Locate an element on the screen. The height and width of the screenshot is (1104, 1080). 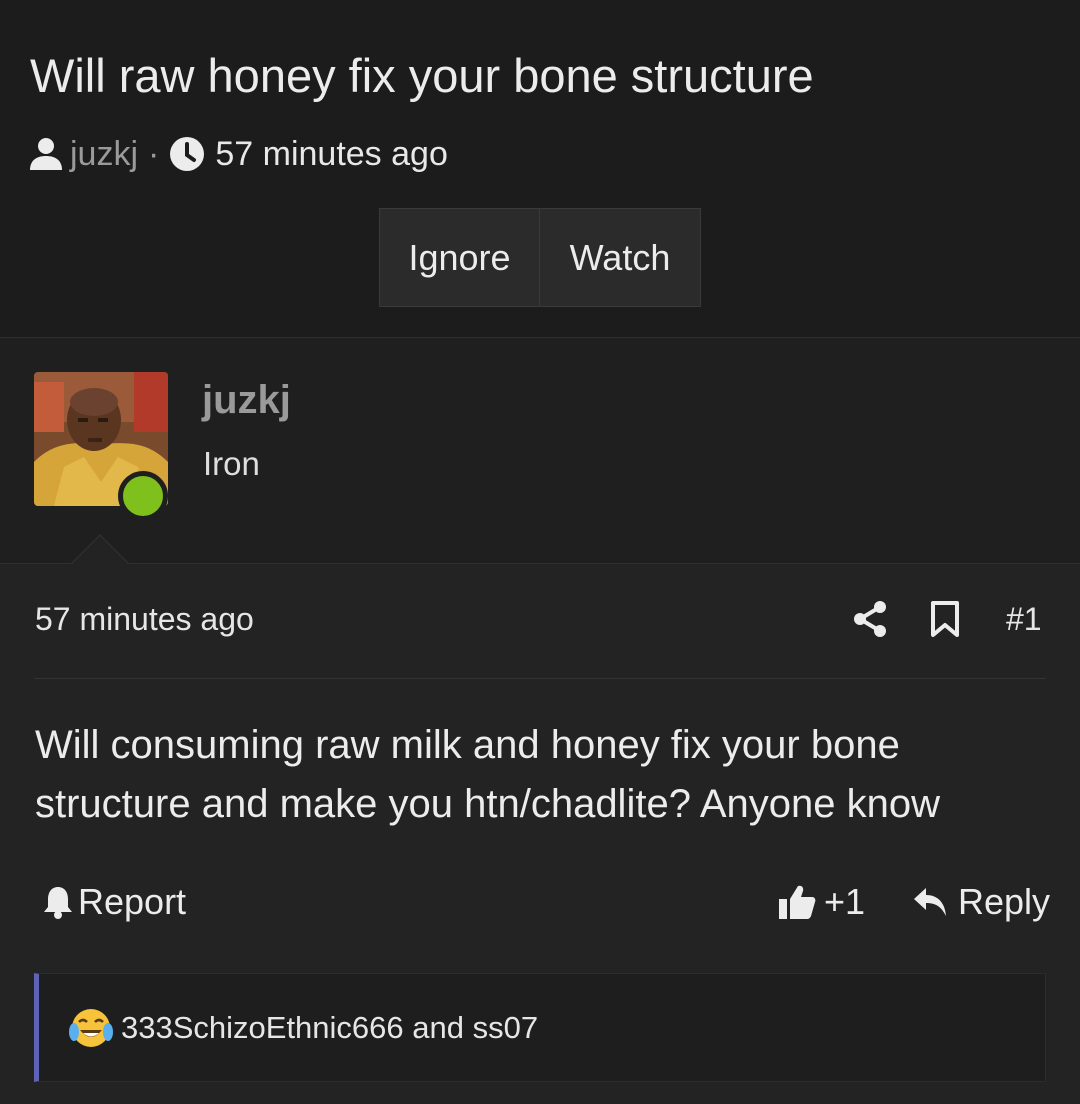
thread-time: 57 minutes ago is located at coordinates (331, 153).